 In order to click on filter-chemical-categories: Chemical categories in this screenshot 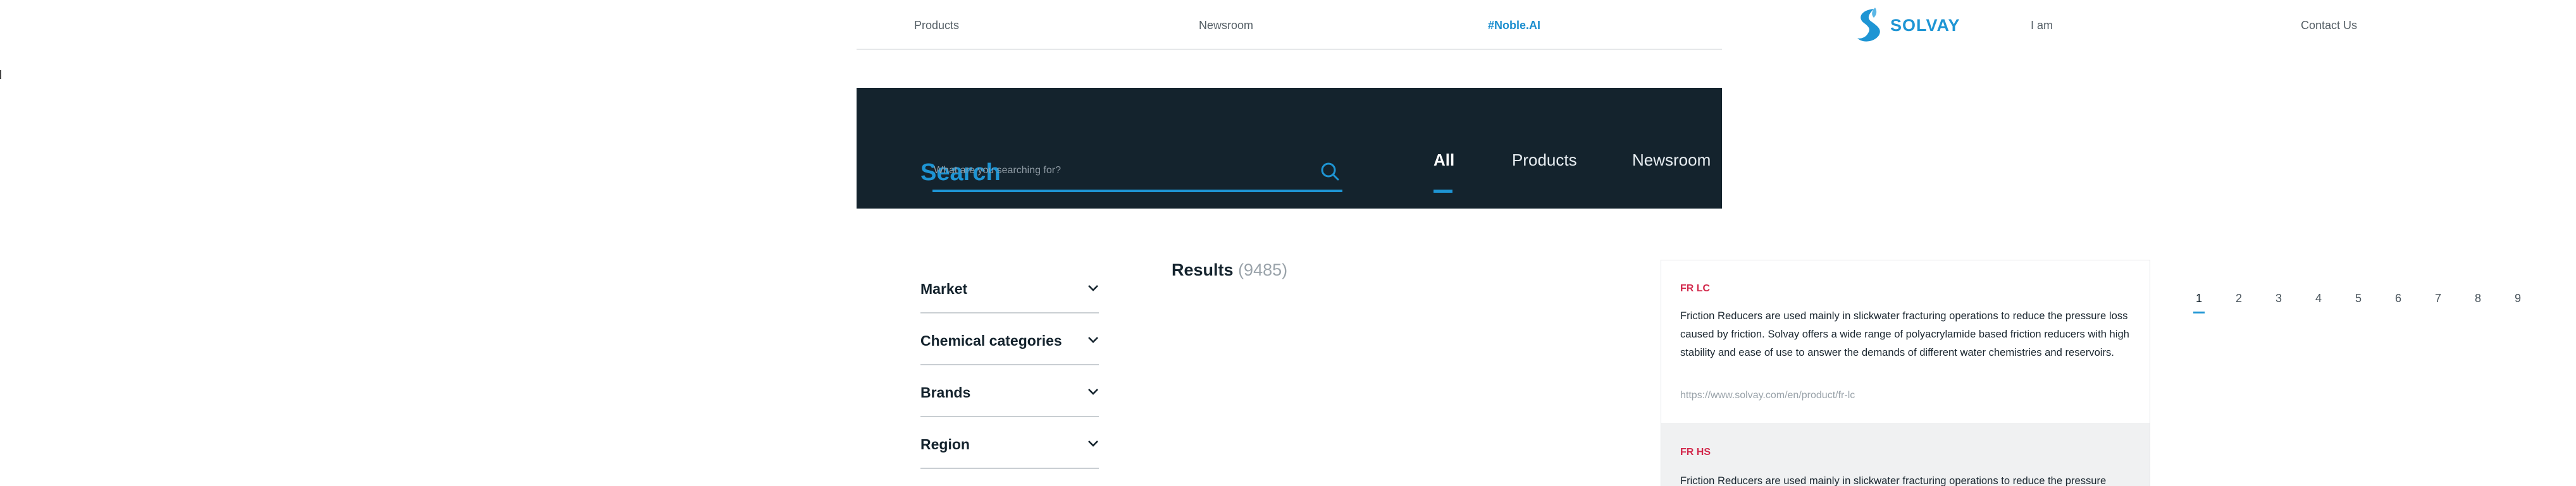, I will do `click(1010, 339)`.